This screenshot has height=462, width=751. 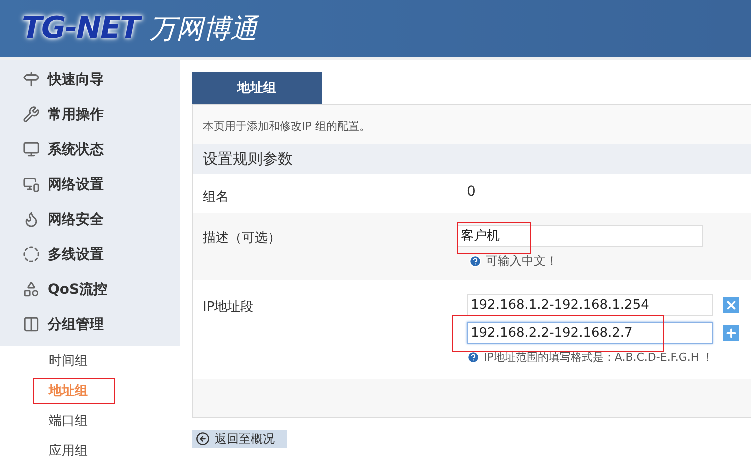 I want to click on remove-button, so click(x=731, y=305).